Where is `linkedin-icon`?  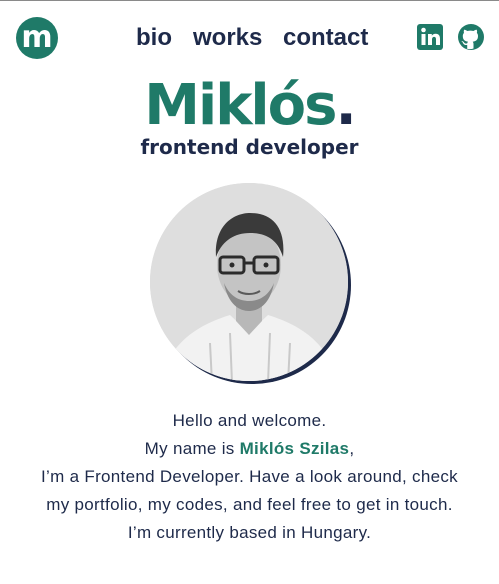
linkedin-icon is located at coordinates (430, 37).